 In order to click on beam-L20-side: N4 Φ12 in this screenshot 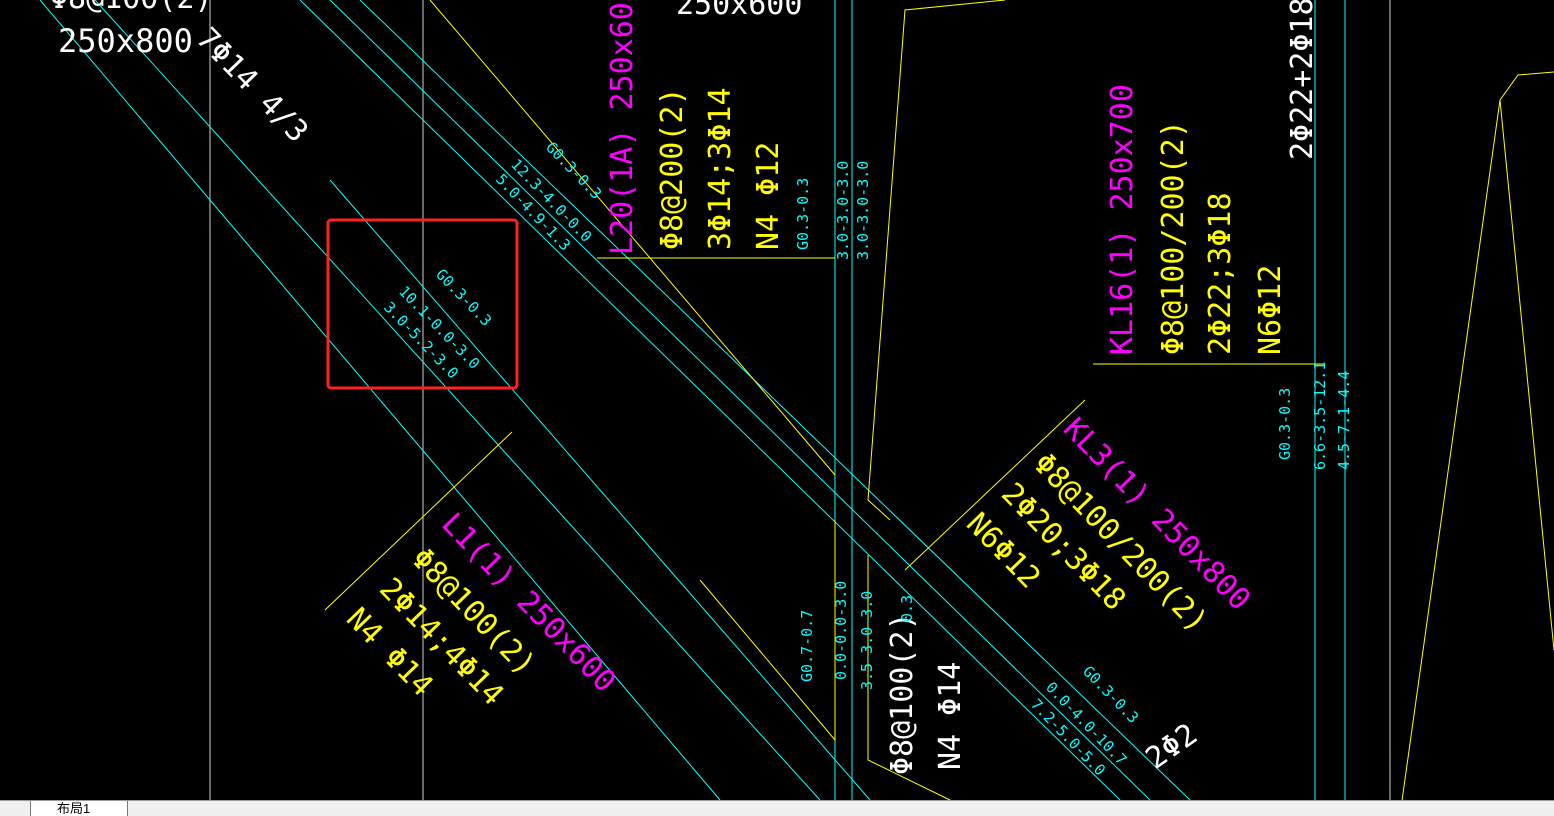, I will do `click(768, 196)`.